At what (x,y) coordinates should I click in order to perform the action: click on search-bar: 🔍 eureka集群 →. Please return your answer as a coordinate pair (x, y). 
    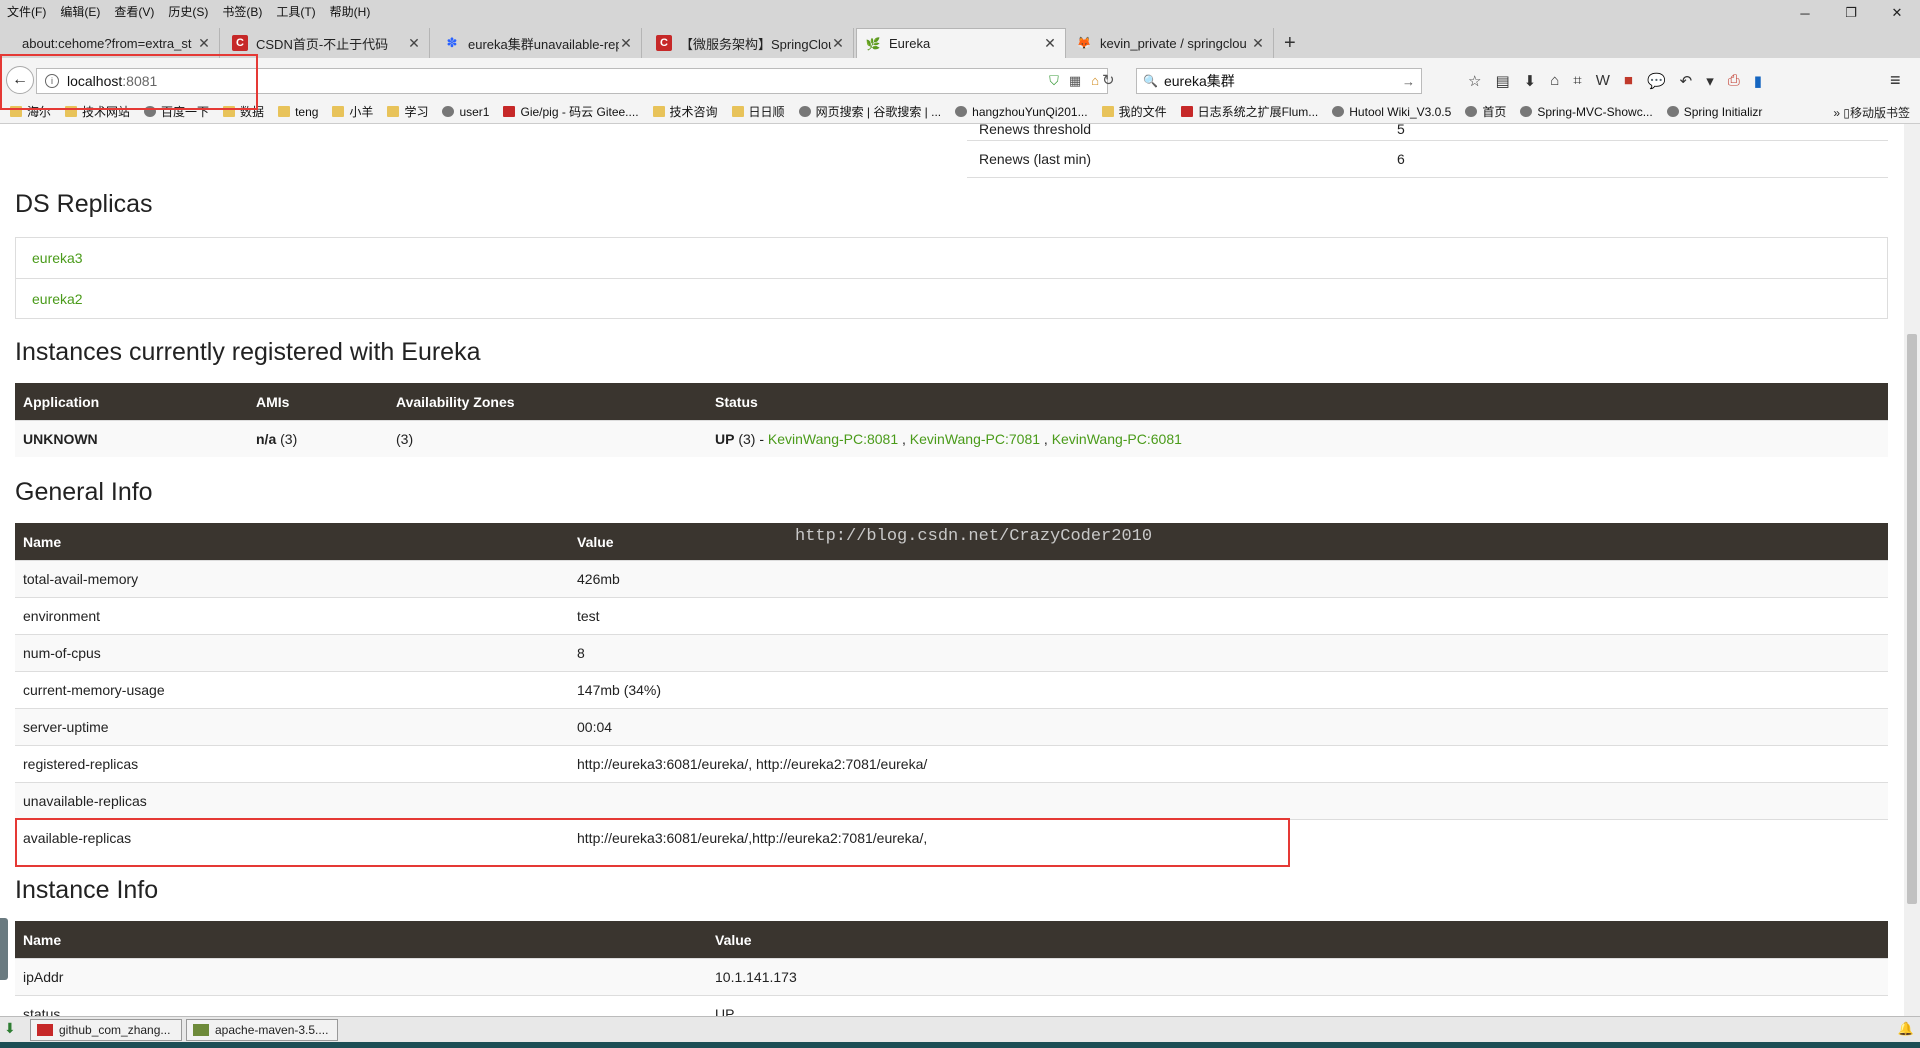
    Looking at the image, I should click on (1279, 81).